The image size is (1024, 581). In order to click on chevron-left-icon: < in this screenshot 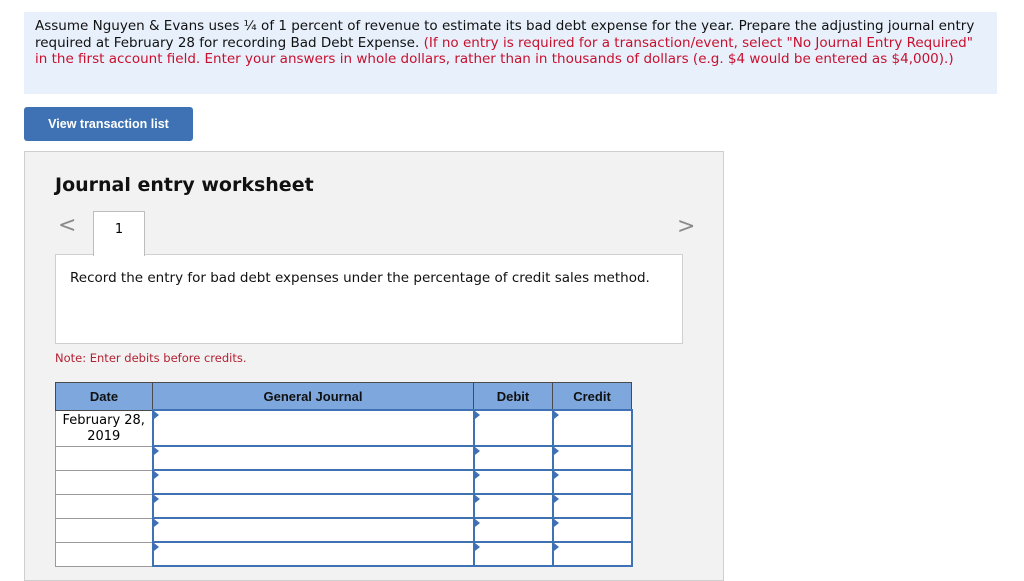, I will do `click(67, 226)`.